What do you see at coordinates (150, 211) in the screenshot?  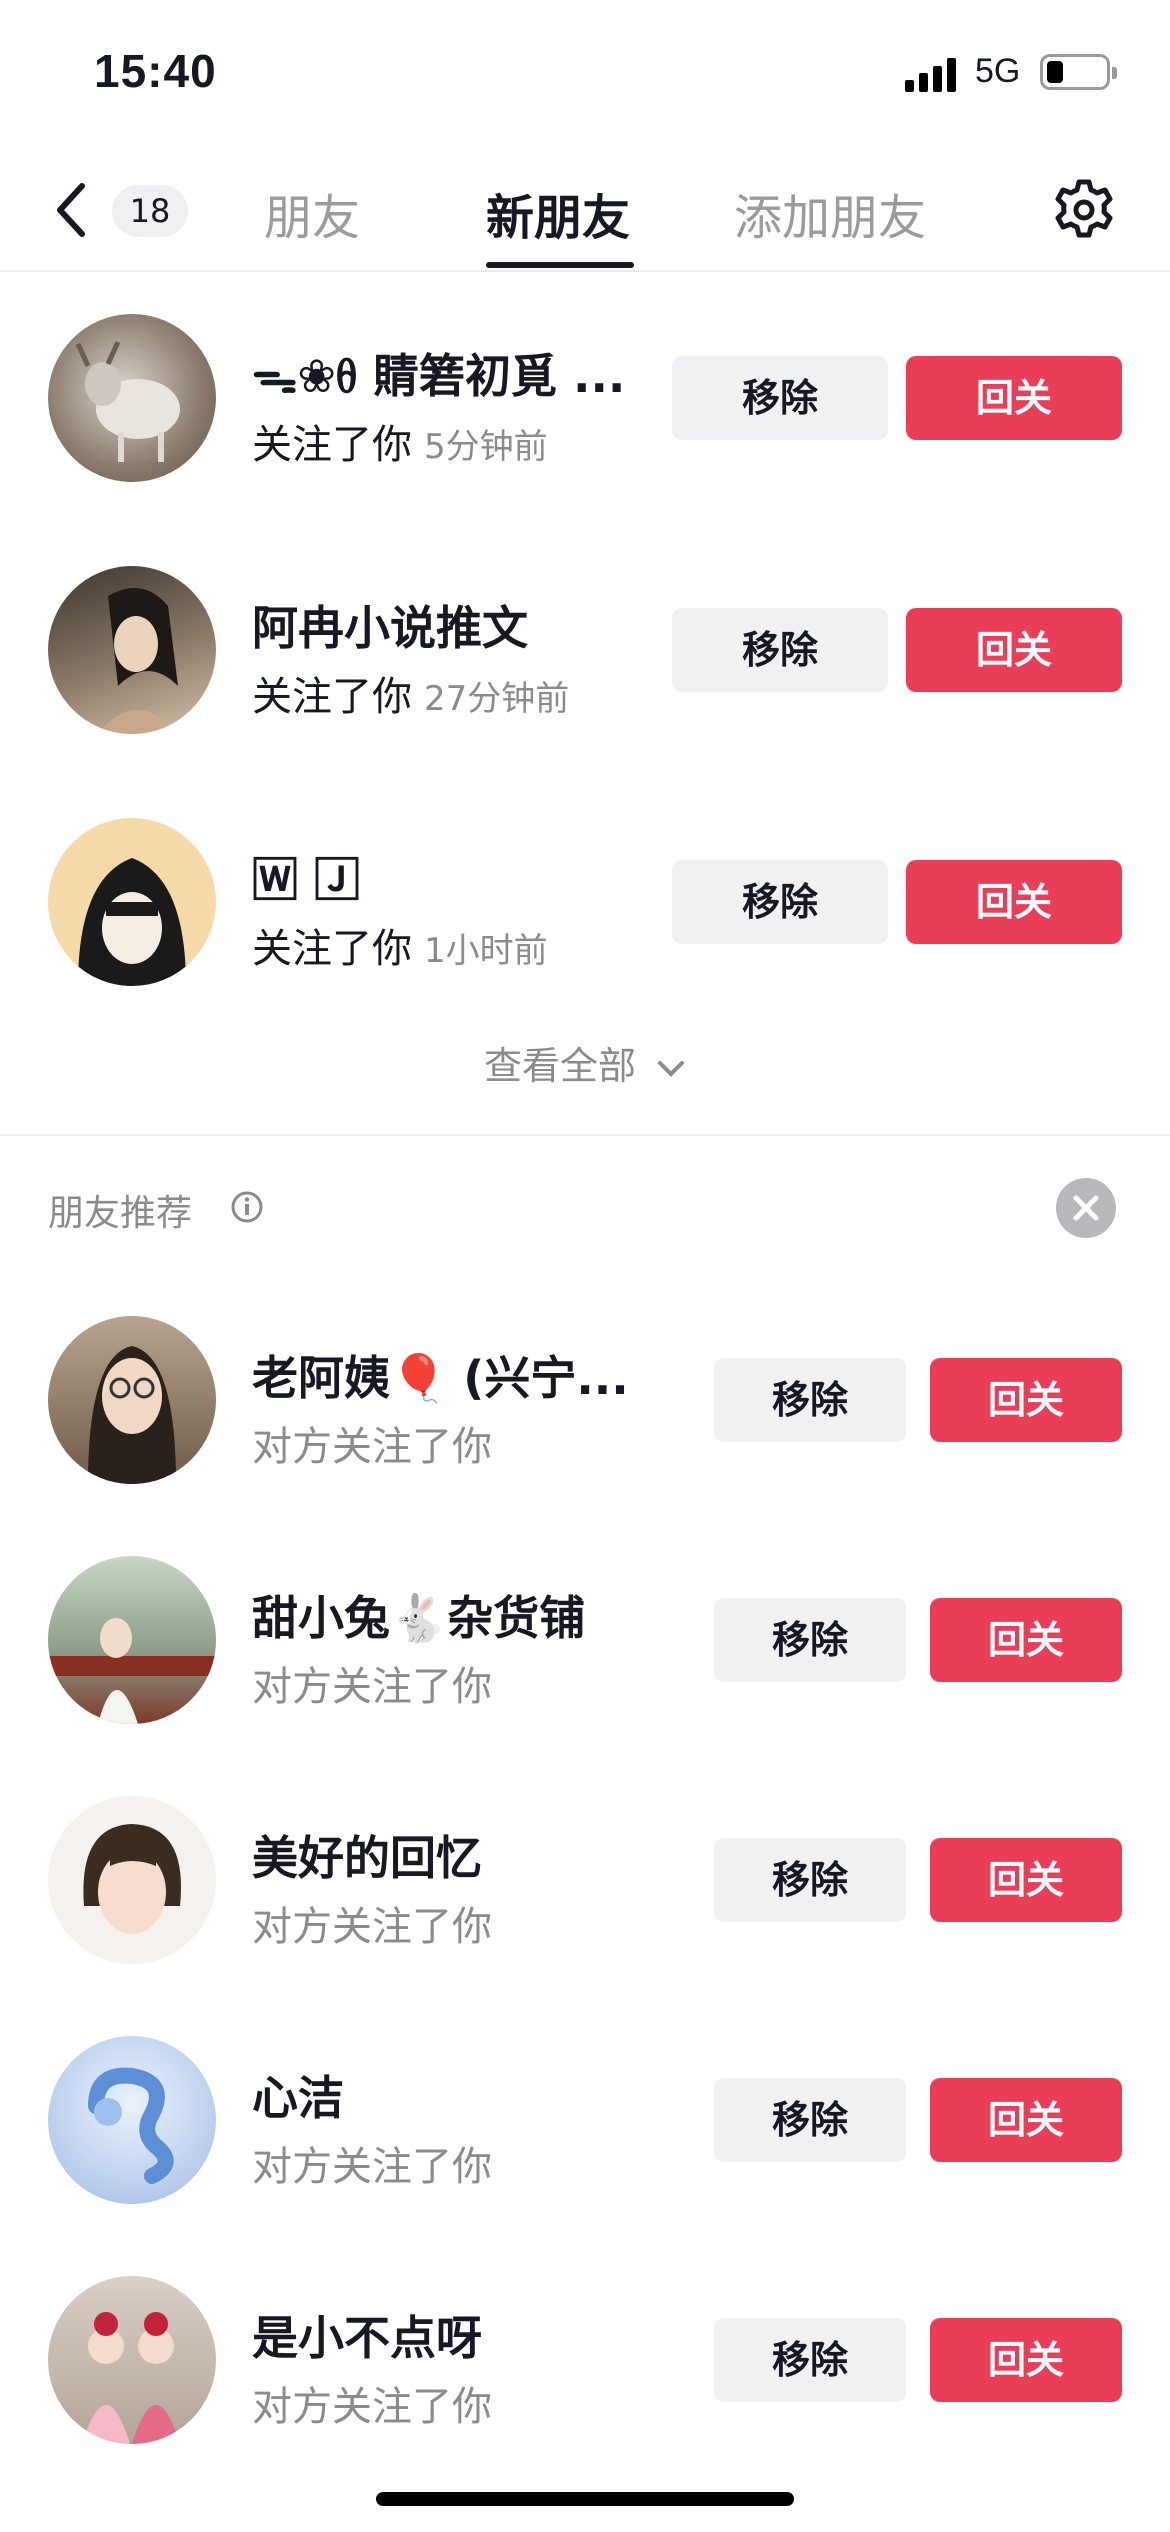 I see `unread-badge: 18` at bounding box center [150, 211].